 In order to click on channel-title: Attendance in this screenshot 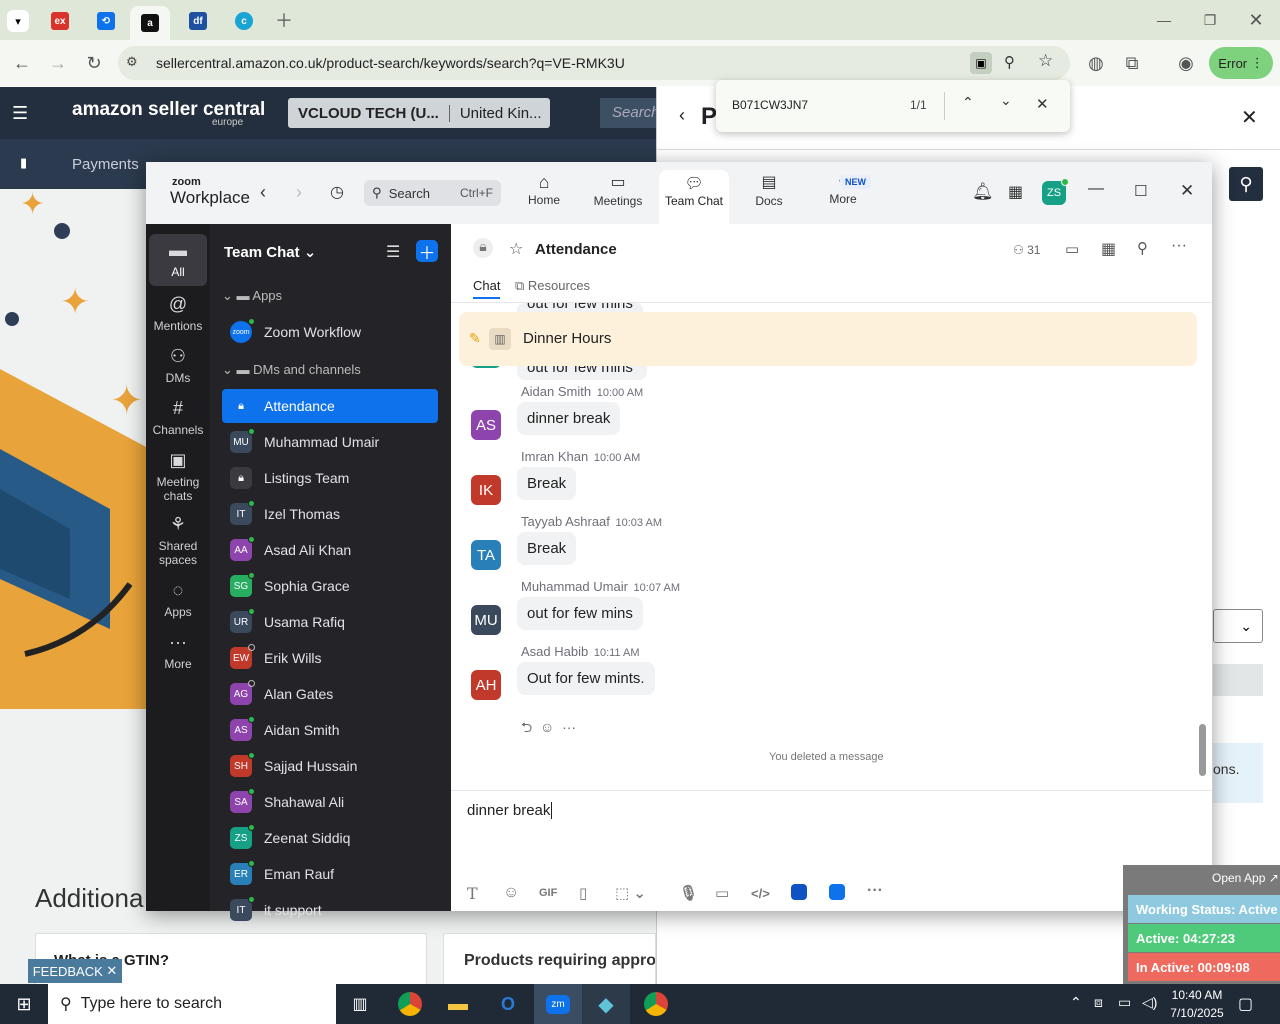, I will do `click(576, 249)`.